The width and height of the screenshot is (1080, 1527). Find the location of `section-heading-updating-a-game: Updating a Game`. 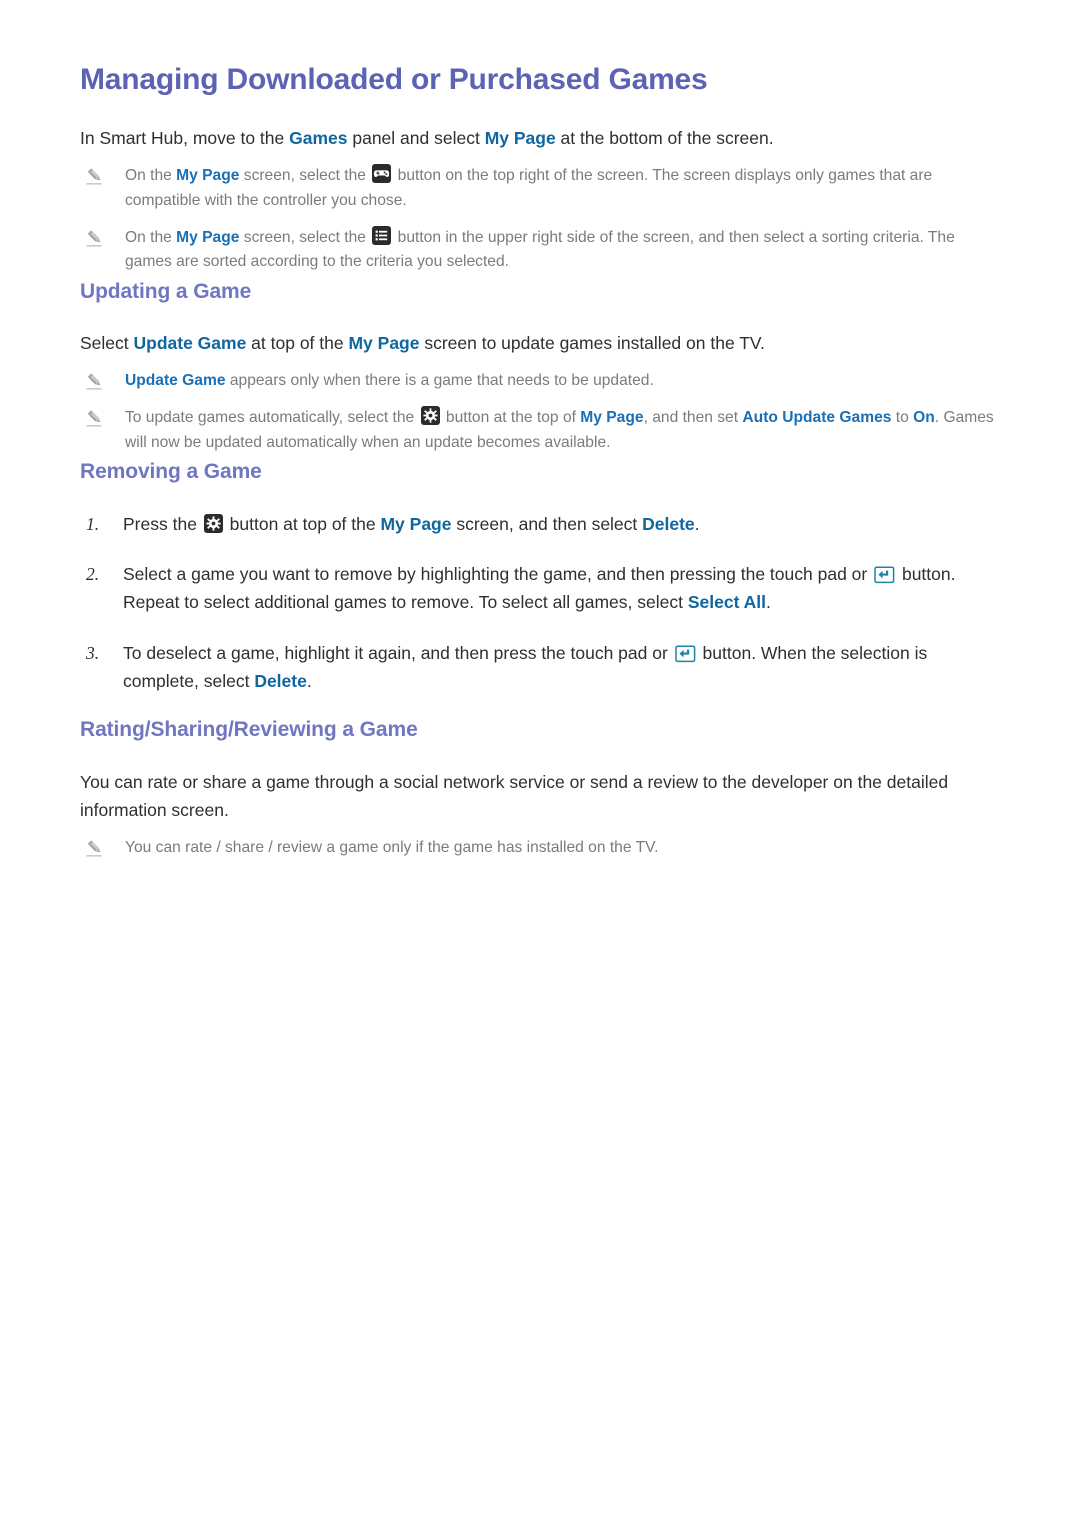

section-heading-updating-a-game: Updating a Game is located at coordinates (166, 291).